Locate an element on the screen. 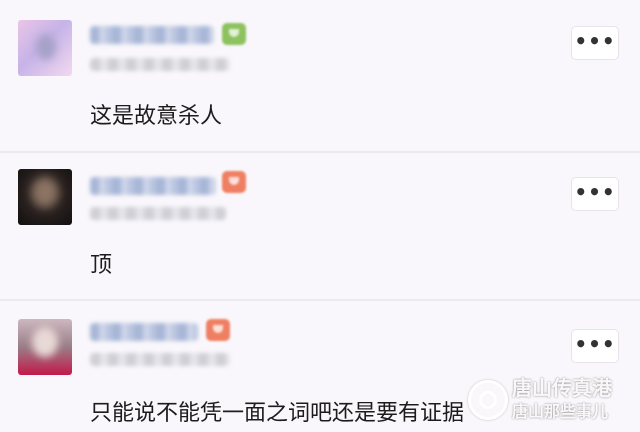  watermark: 唐山传真港 唐山那些事儿 is located at coordinates (554, 400).